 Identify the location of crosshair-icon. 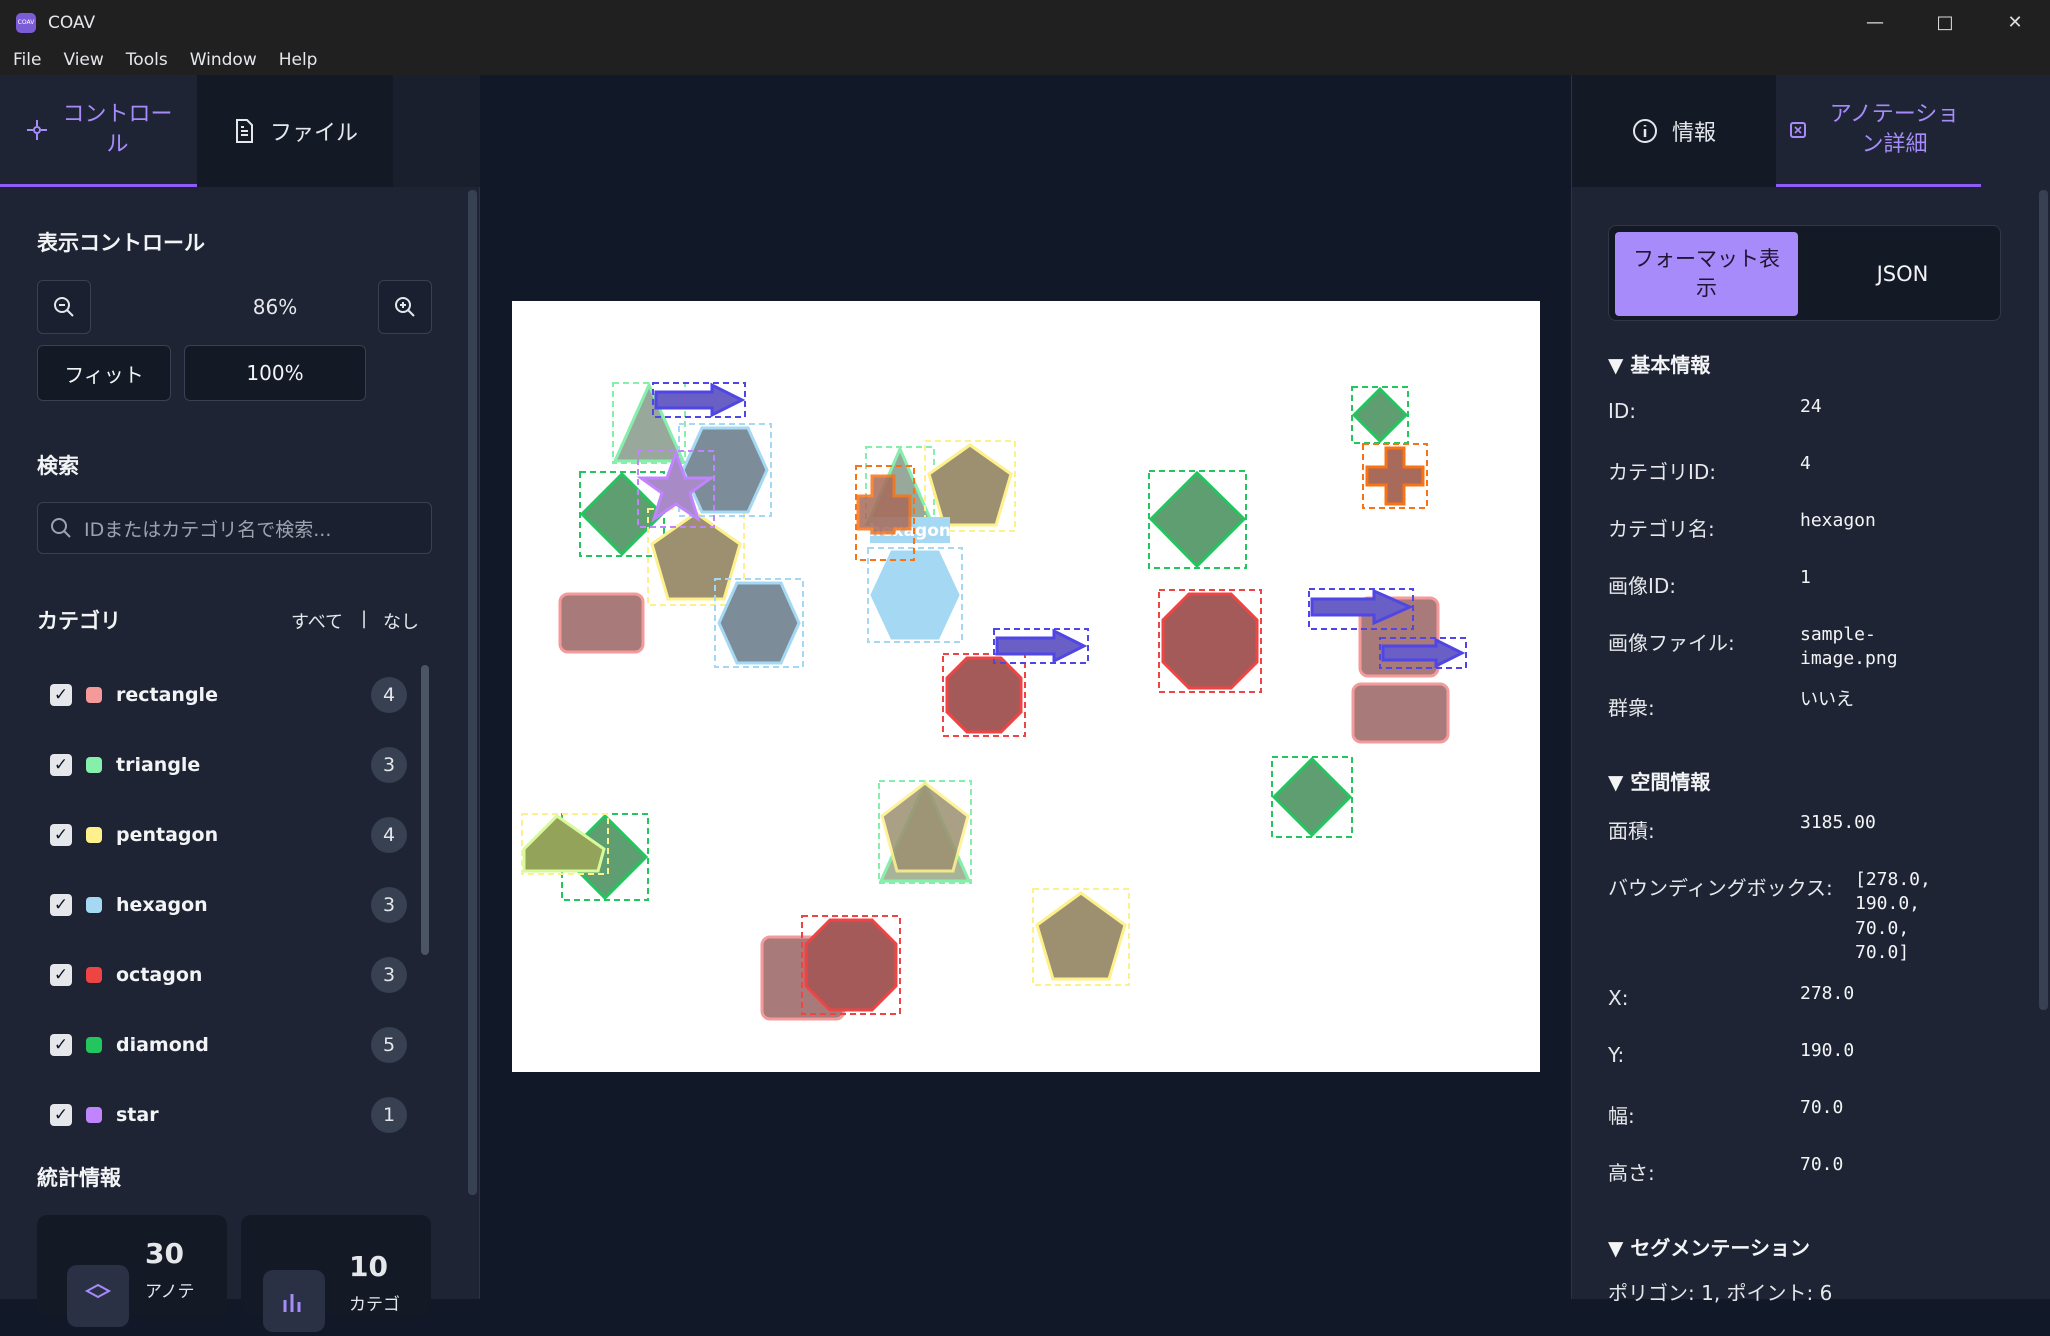
(36, 129).